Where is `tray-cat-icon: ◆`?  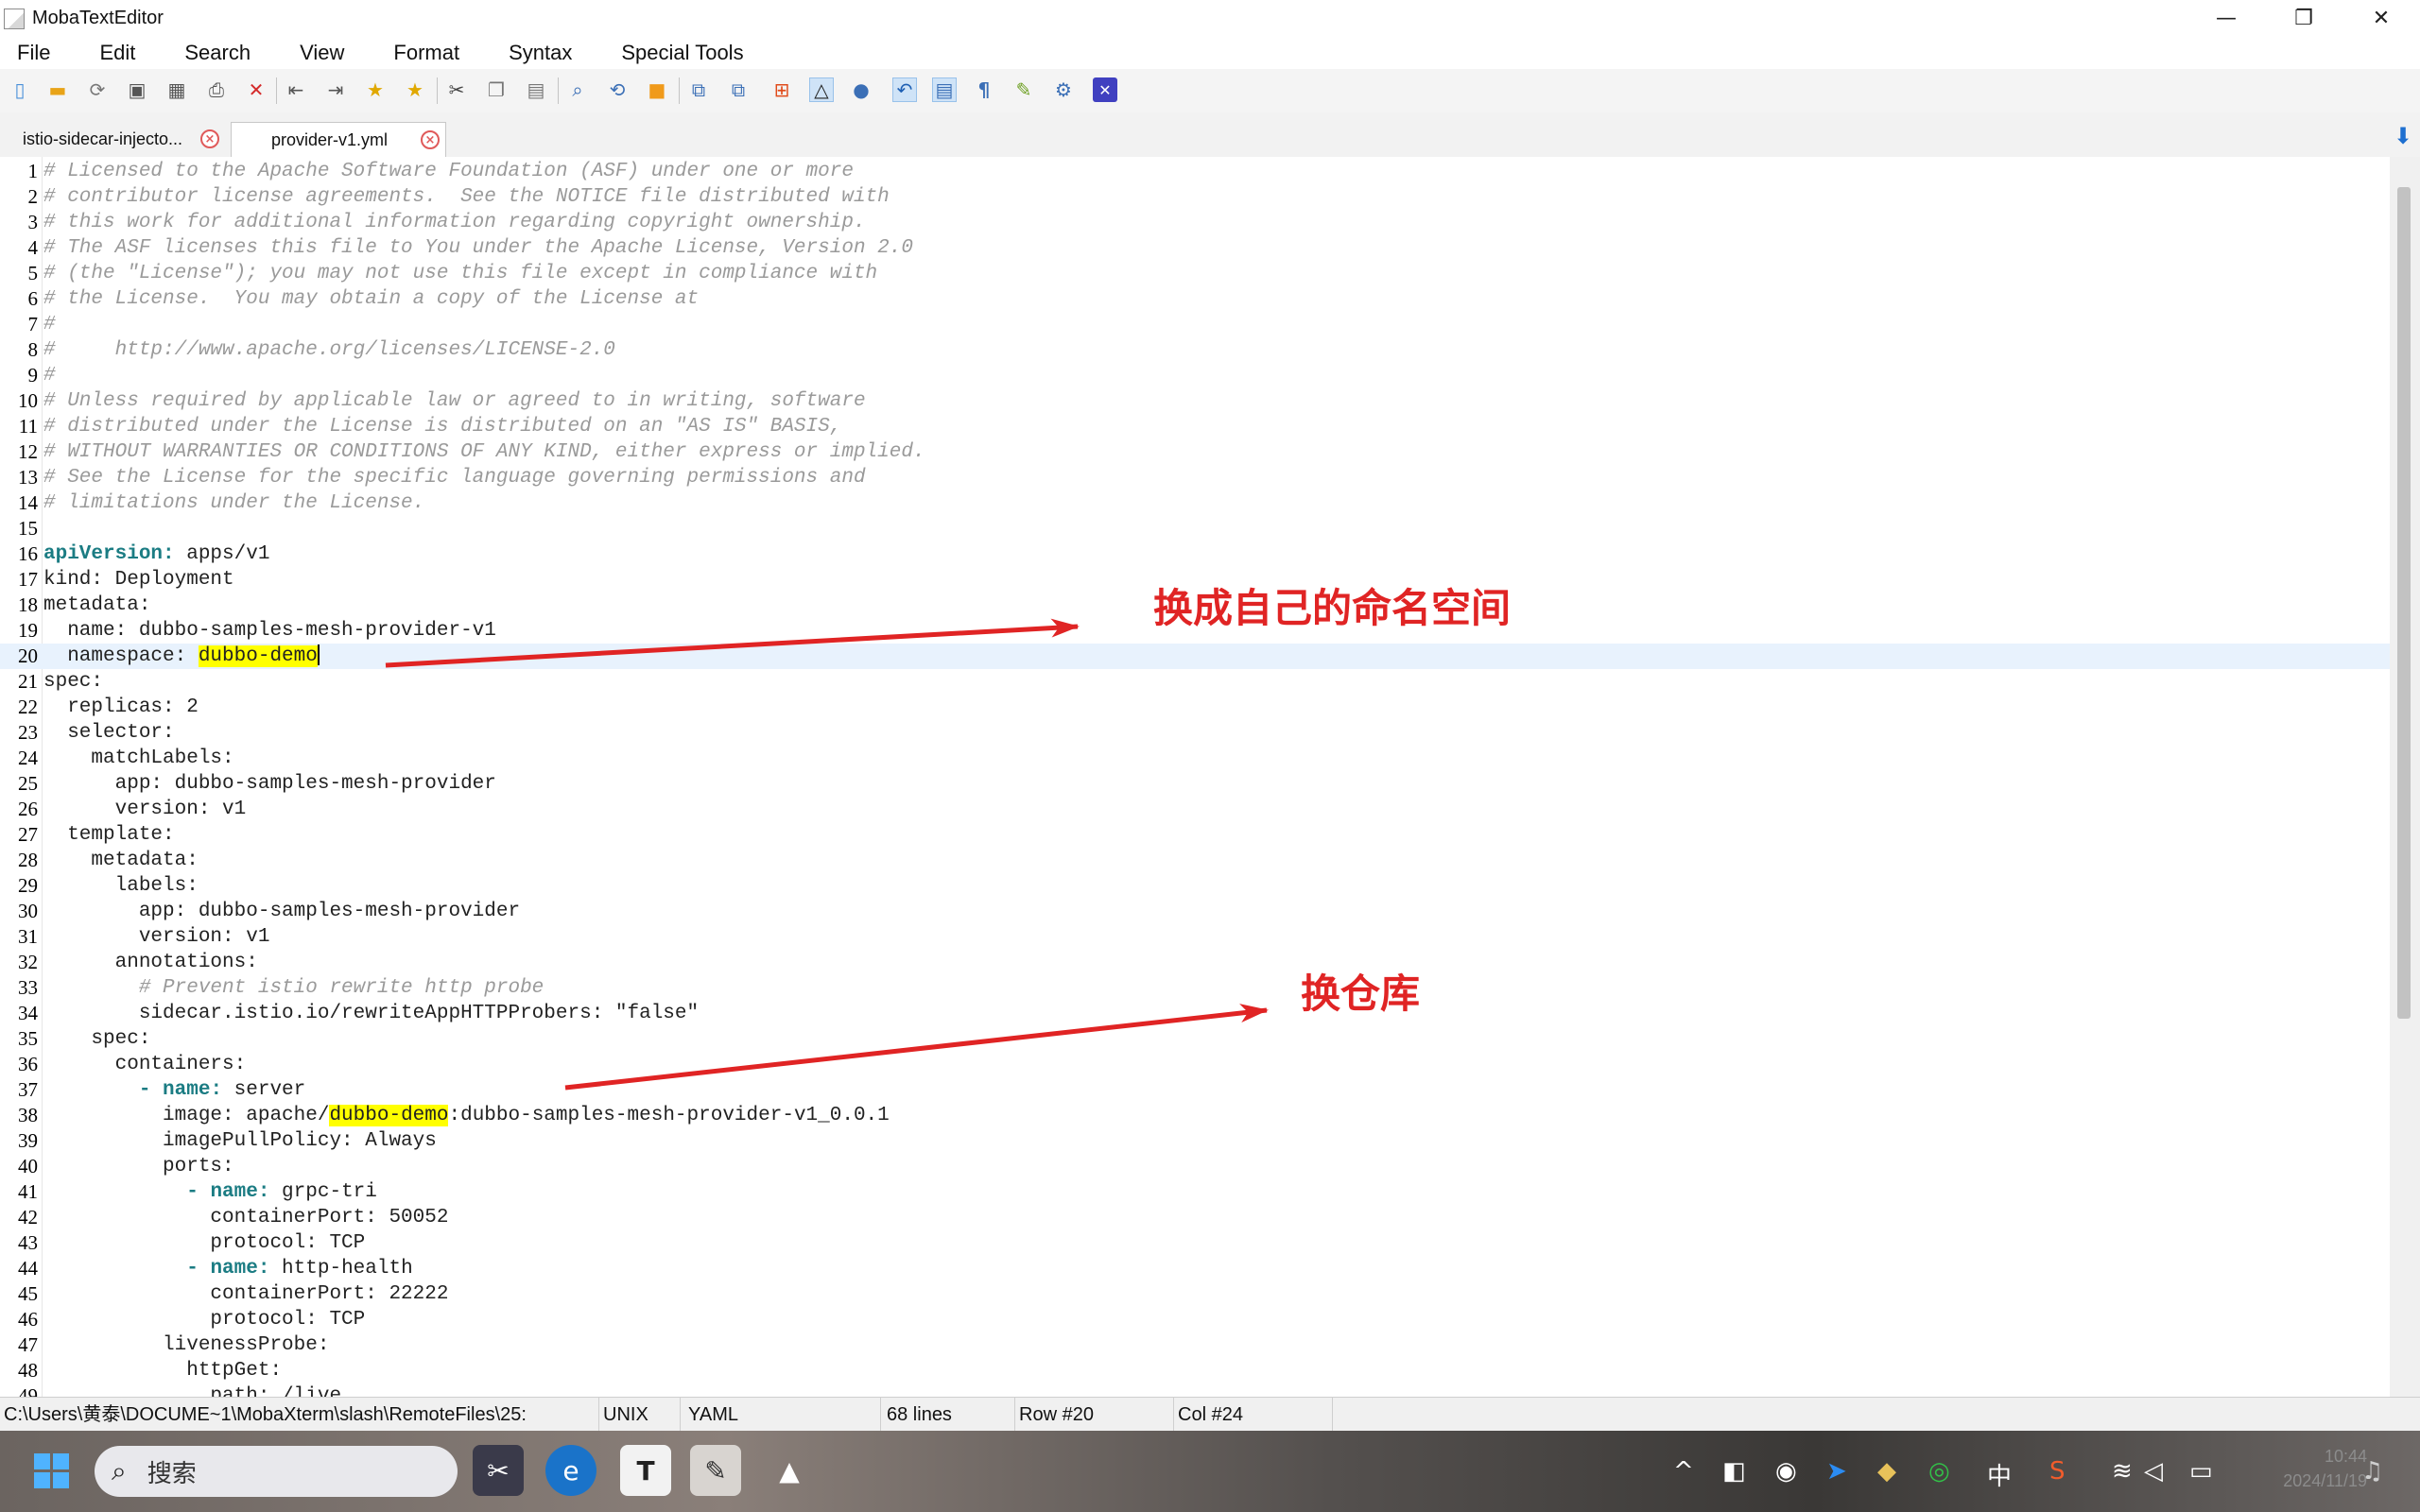 tray-cat-icon: ◆ is located at coordinates (1886, 1471).